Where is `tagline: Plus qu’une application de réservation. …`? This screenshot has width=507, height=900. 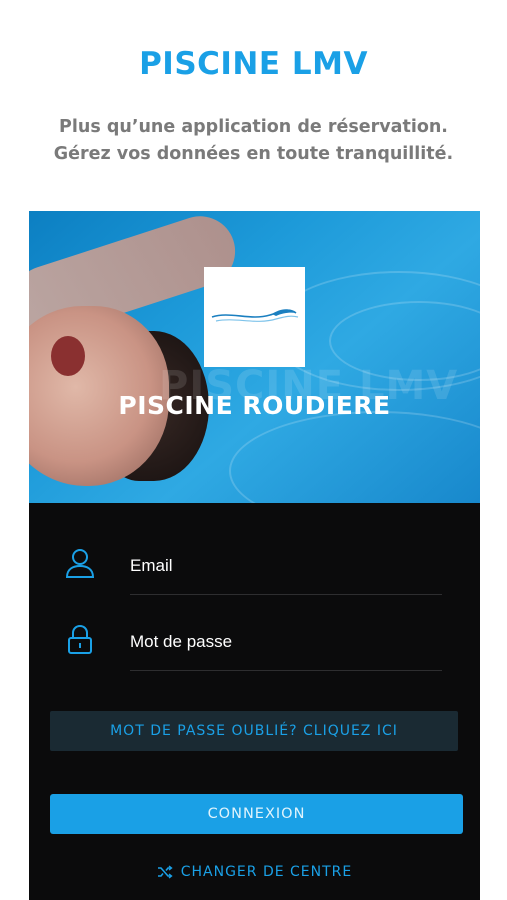 tagline: Plus qu’une application de réservation. … is located at coordinates (253, 141).